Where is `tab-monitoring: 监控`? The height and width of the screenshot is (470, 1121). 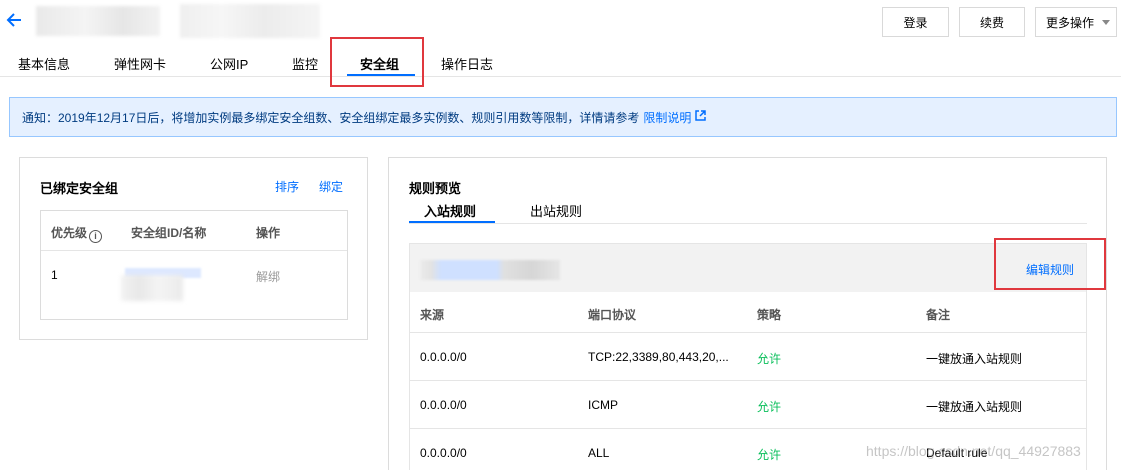
tab-monitoring: 监控 is located at coordinates (305, 63).